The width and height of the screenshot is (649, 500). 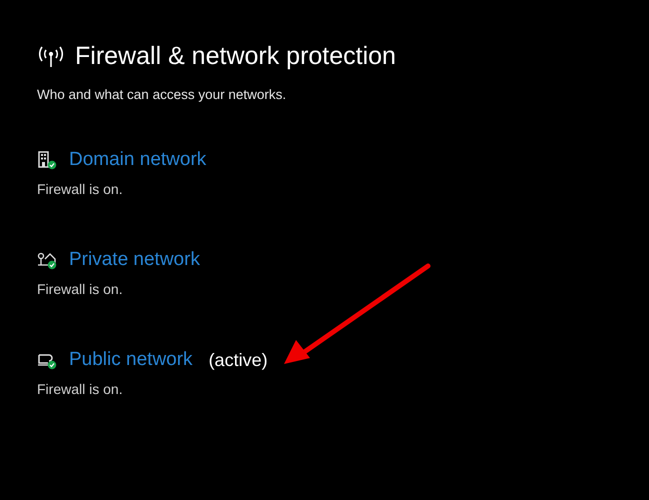 I want to click on network-link: Private network, so click(x=134, y=260).